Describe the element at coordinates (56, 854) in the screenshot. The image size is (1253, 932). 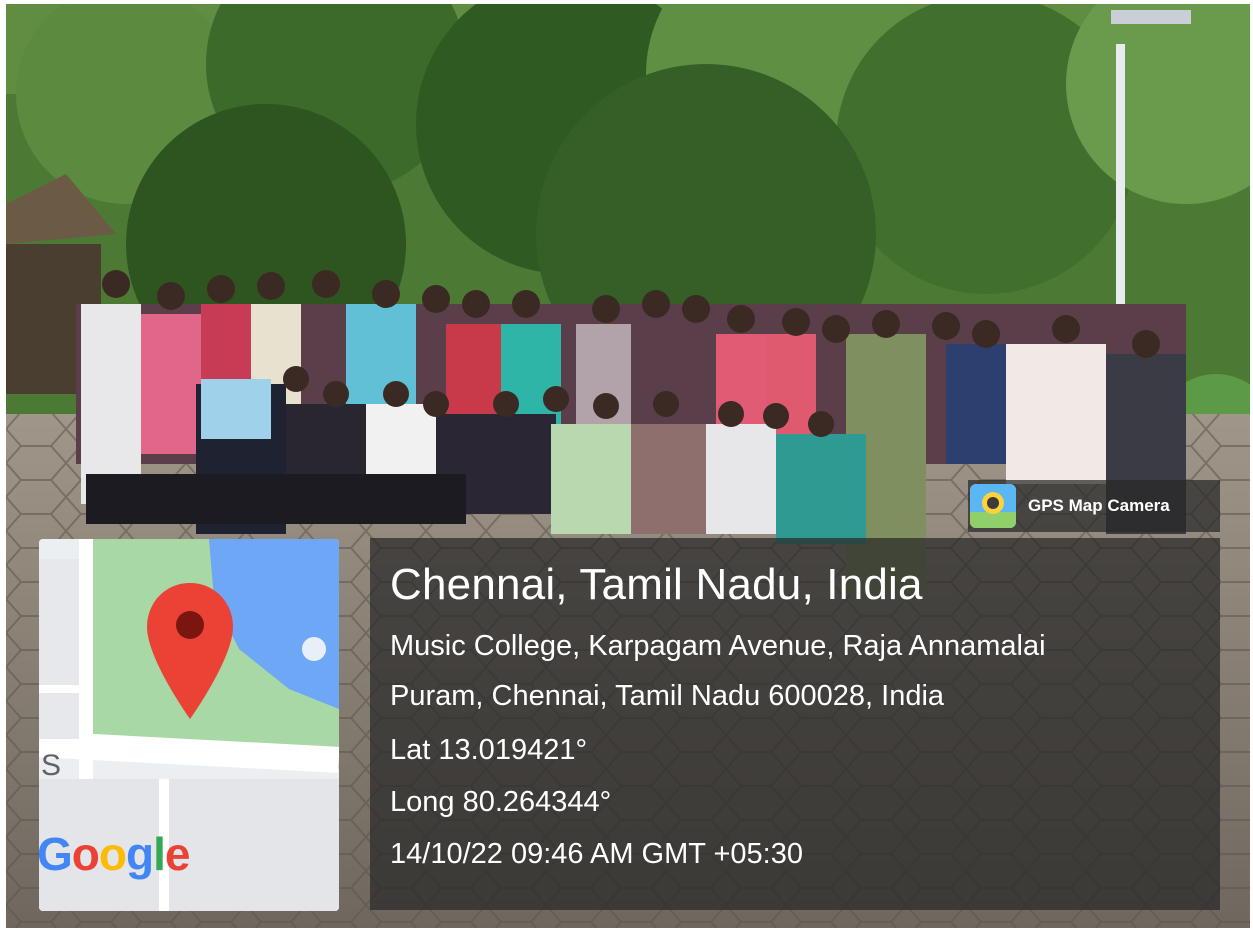
I see `google-logo-letter: G` at that location.